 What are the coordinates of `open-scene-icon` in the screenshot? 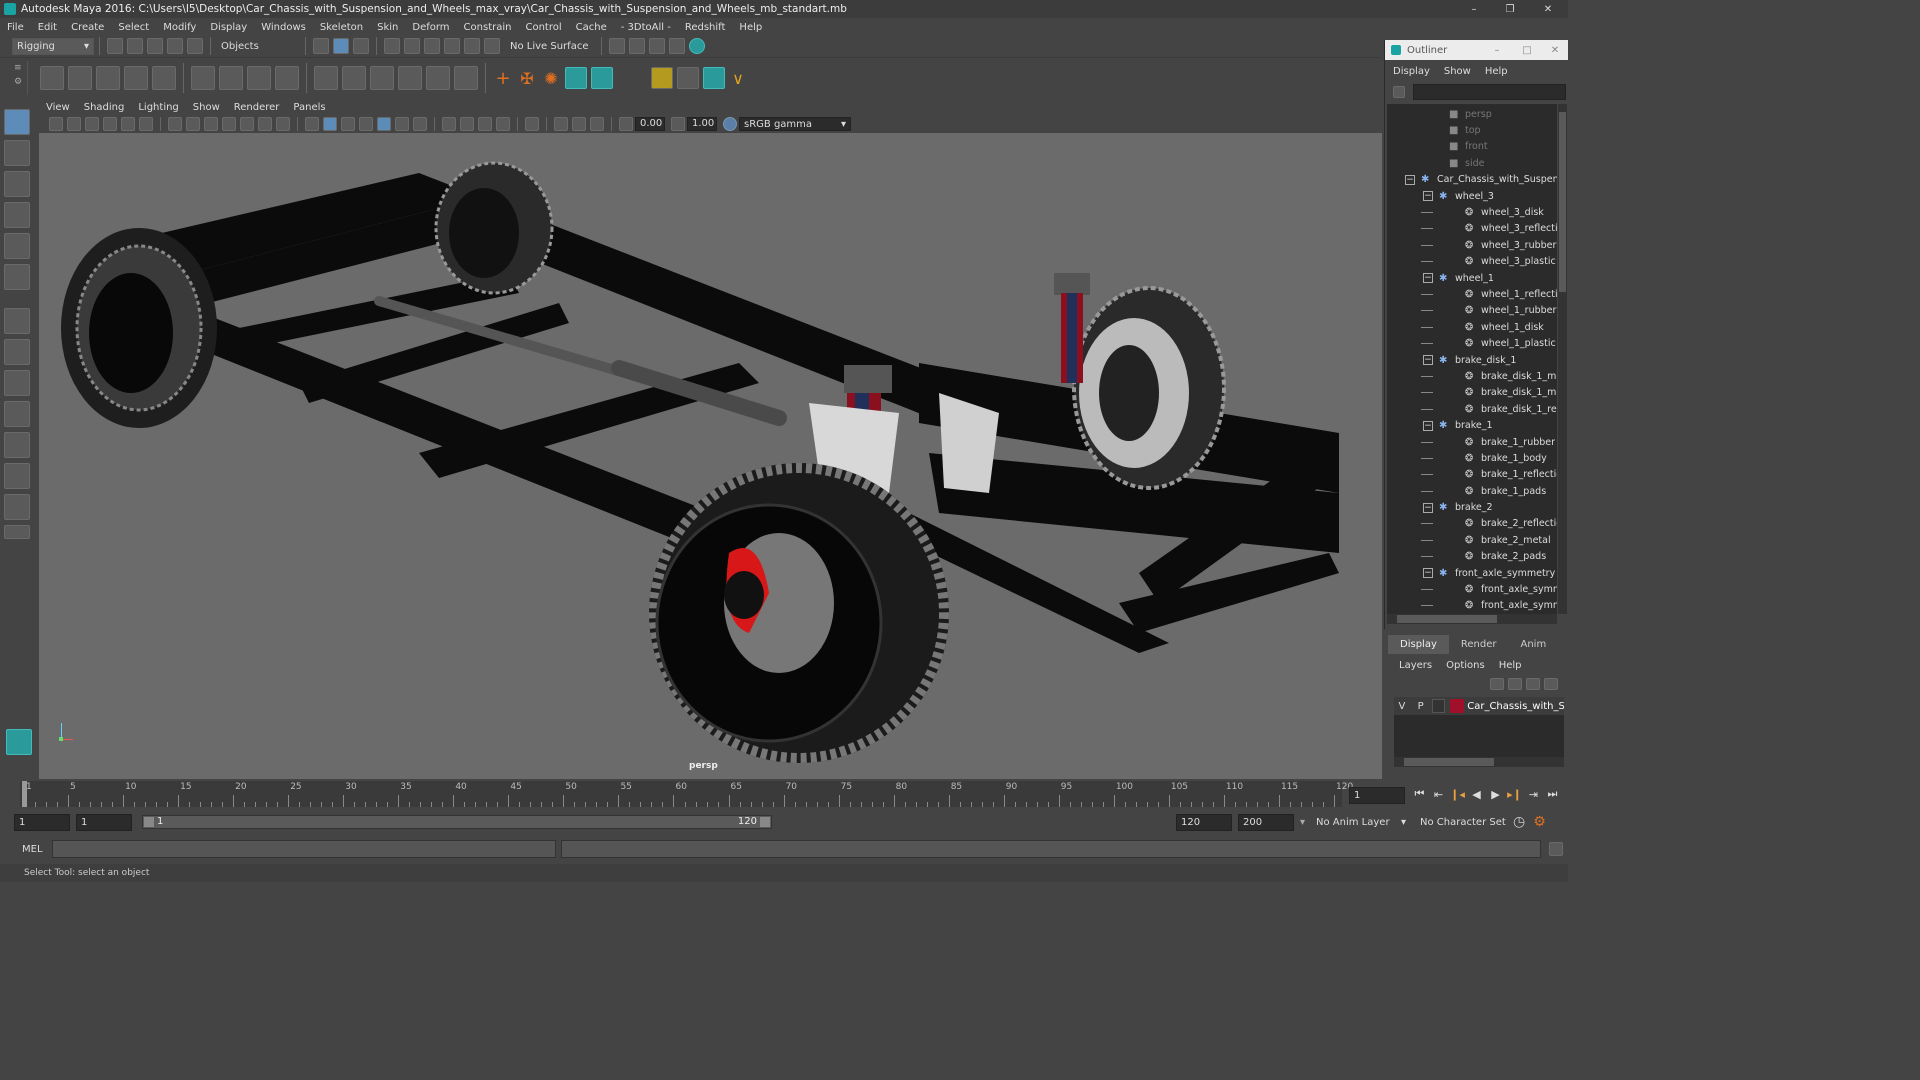 It's located at (135, 46).